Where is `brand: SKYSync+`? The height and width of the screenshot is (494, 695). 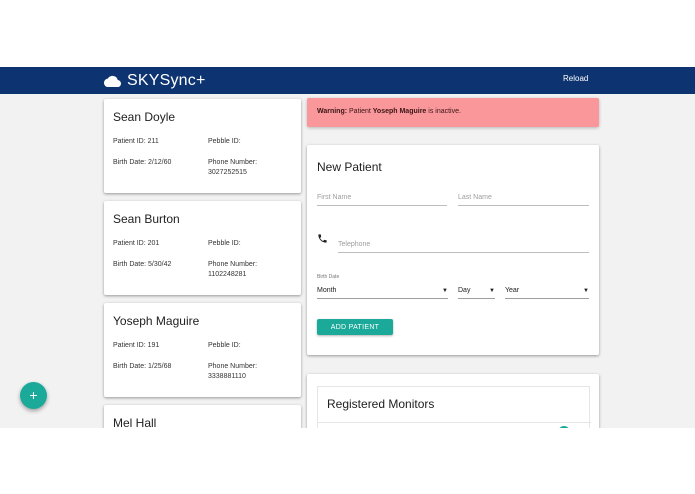 brand: SKYSync+ is located at coordinates (155, 80).